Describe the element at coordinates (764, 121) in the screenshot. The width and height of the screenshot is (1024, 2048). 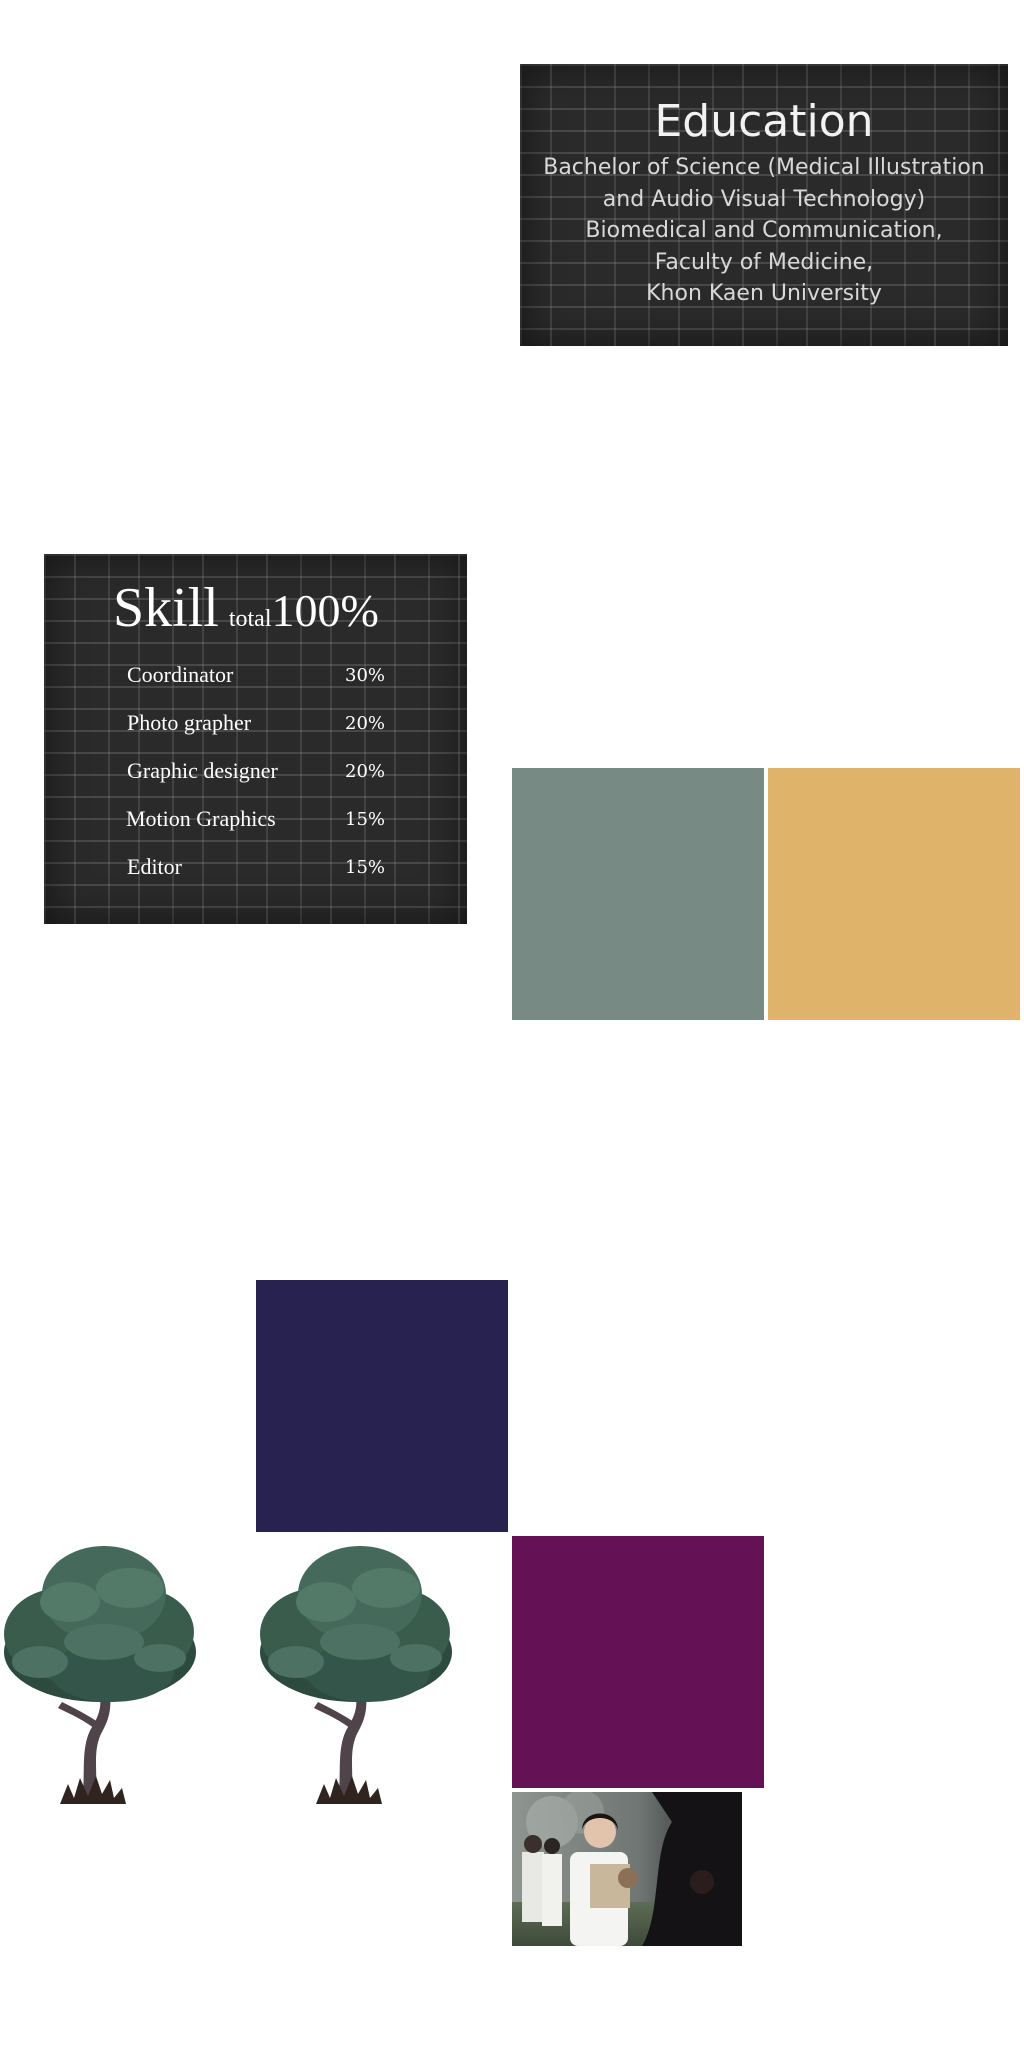
I see `education-title: Education` at that location.